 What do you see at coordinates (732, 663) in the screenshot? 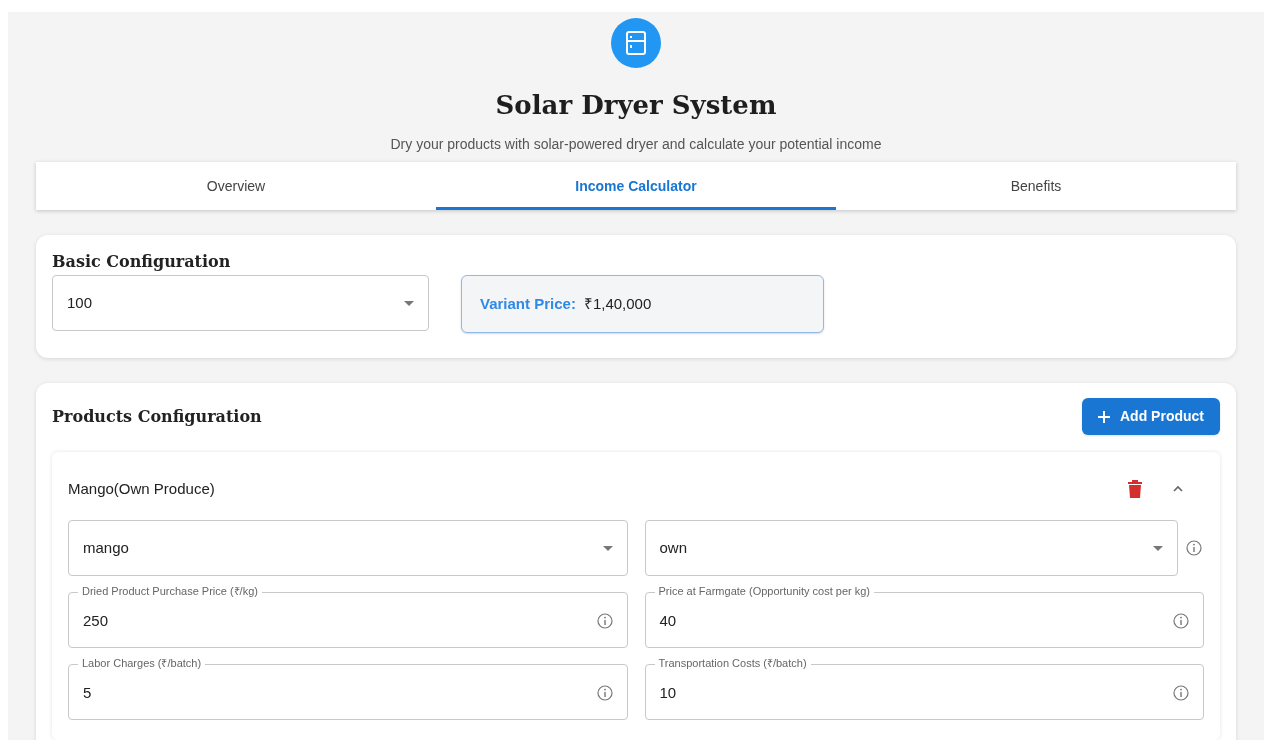
I see `field-label: Transportation Costs (₹/batch)` at bounding box center [732, 663].